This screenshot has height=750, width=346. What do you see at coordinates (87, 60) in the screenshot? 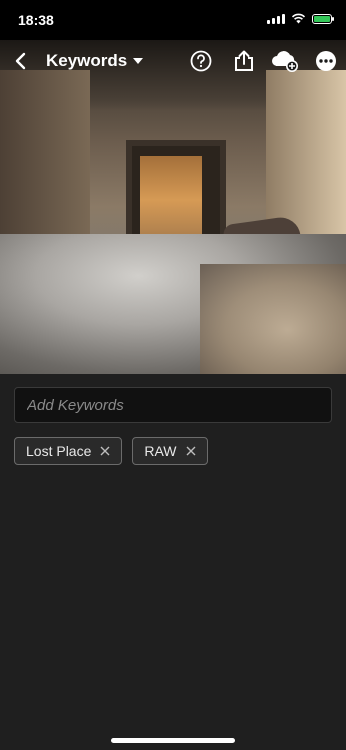
I see `page-title: Keywords` at bounding box center [87, 60].